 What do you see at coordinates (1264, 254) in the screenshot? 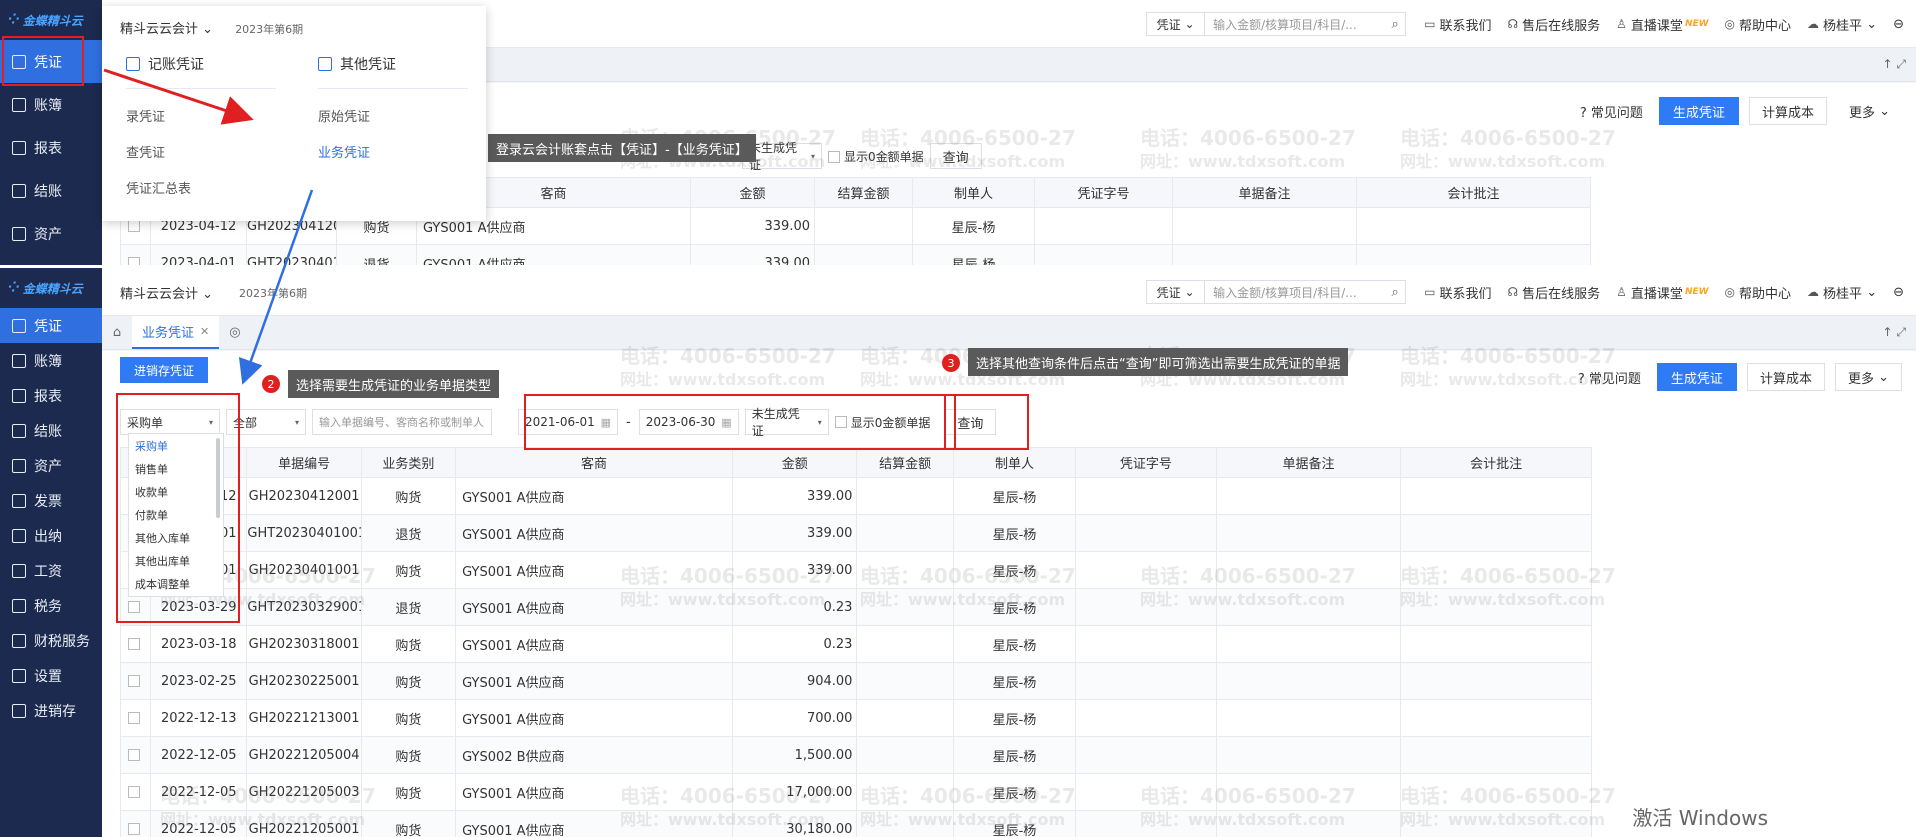
I see `cell-remark` at bounding box center [1264, 254].